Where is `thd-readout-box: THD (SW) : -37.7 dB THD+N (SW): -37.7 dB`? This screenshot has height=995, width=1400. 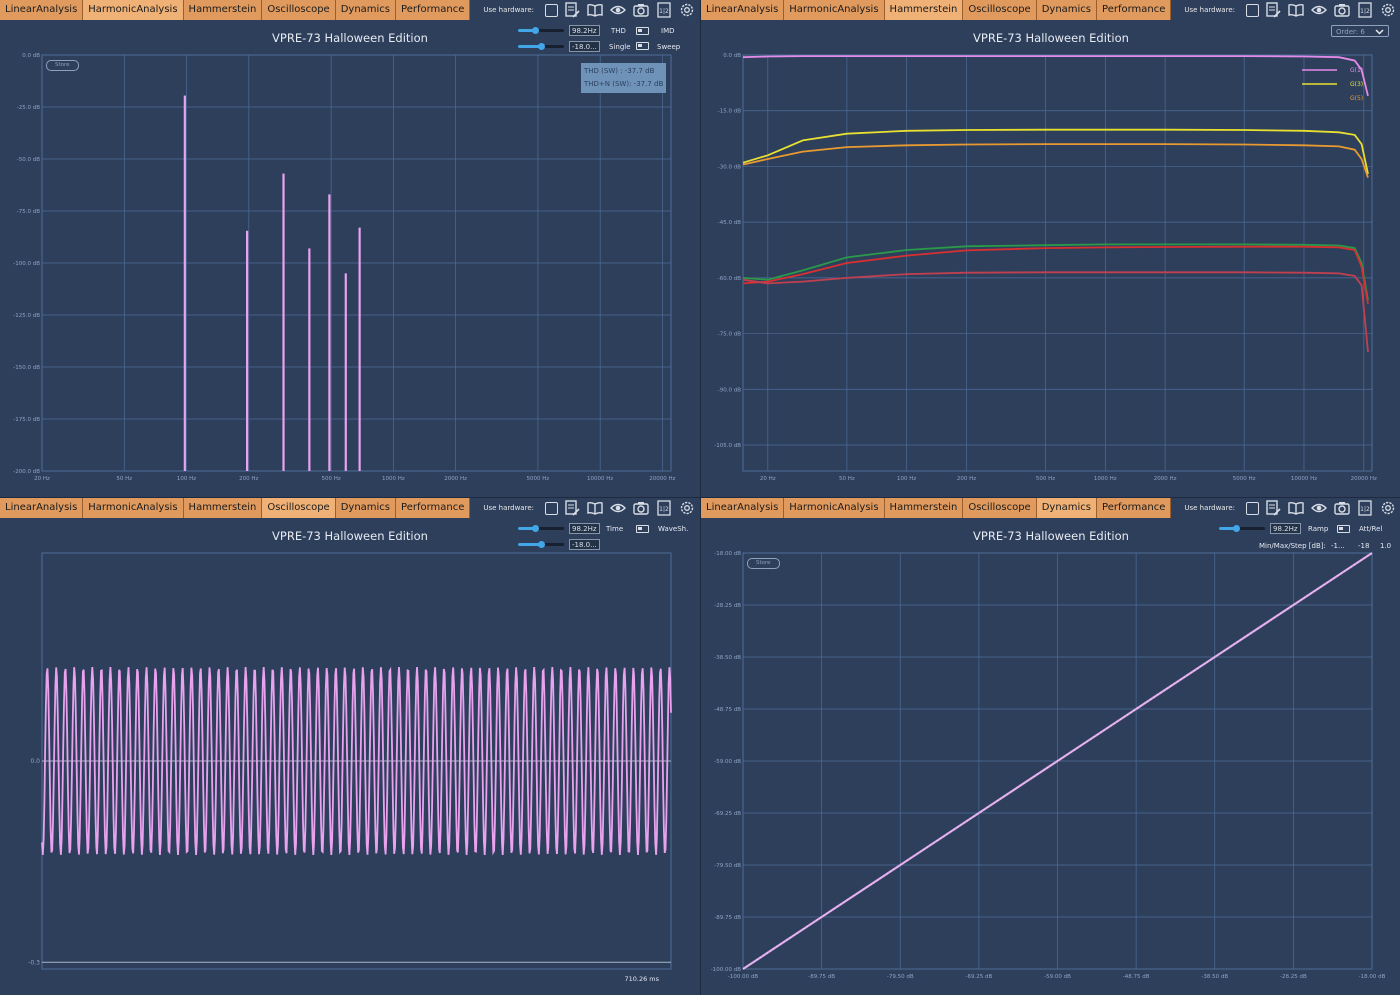 thd-readout-box: THD (SW) : -37.7 dB THD+N (SW): -37.7 dB is located at coordinates (624, 78).